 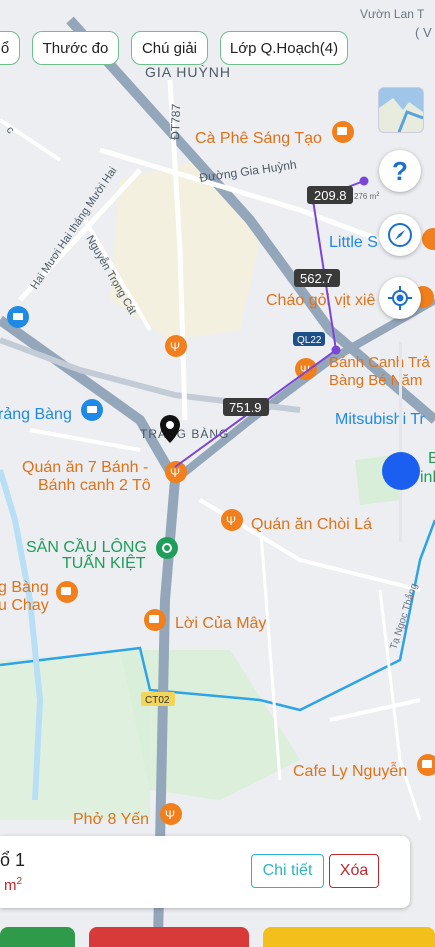 I want to click on measurement-label-3: 751.9, so click(x=246, y=407).